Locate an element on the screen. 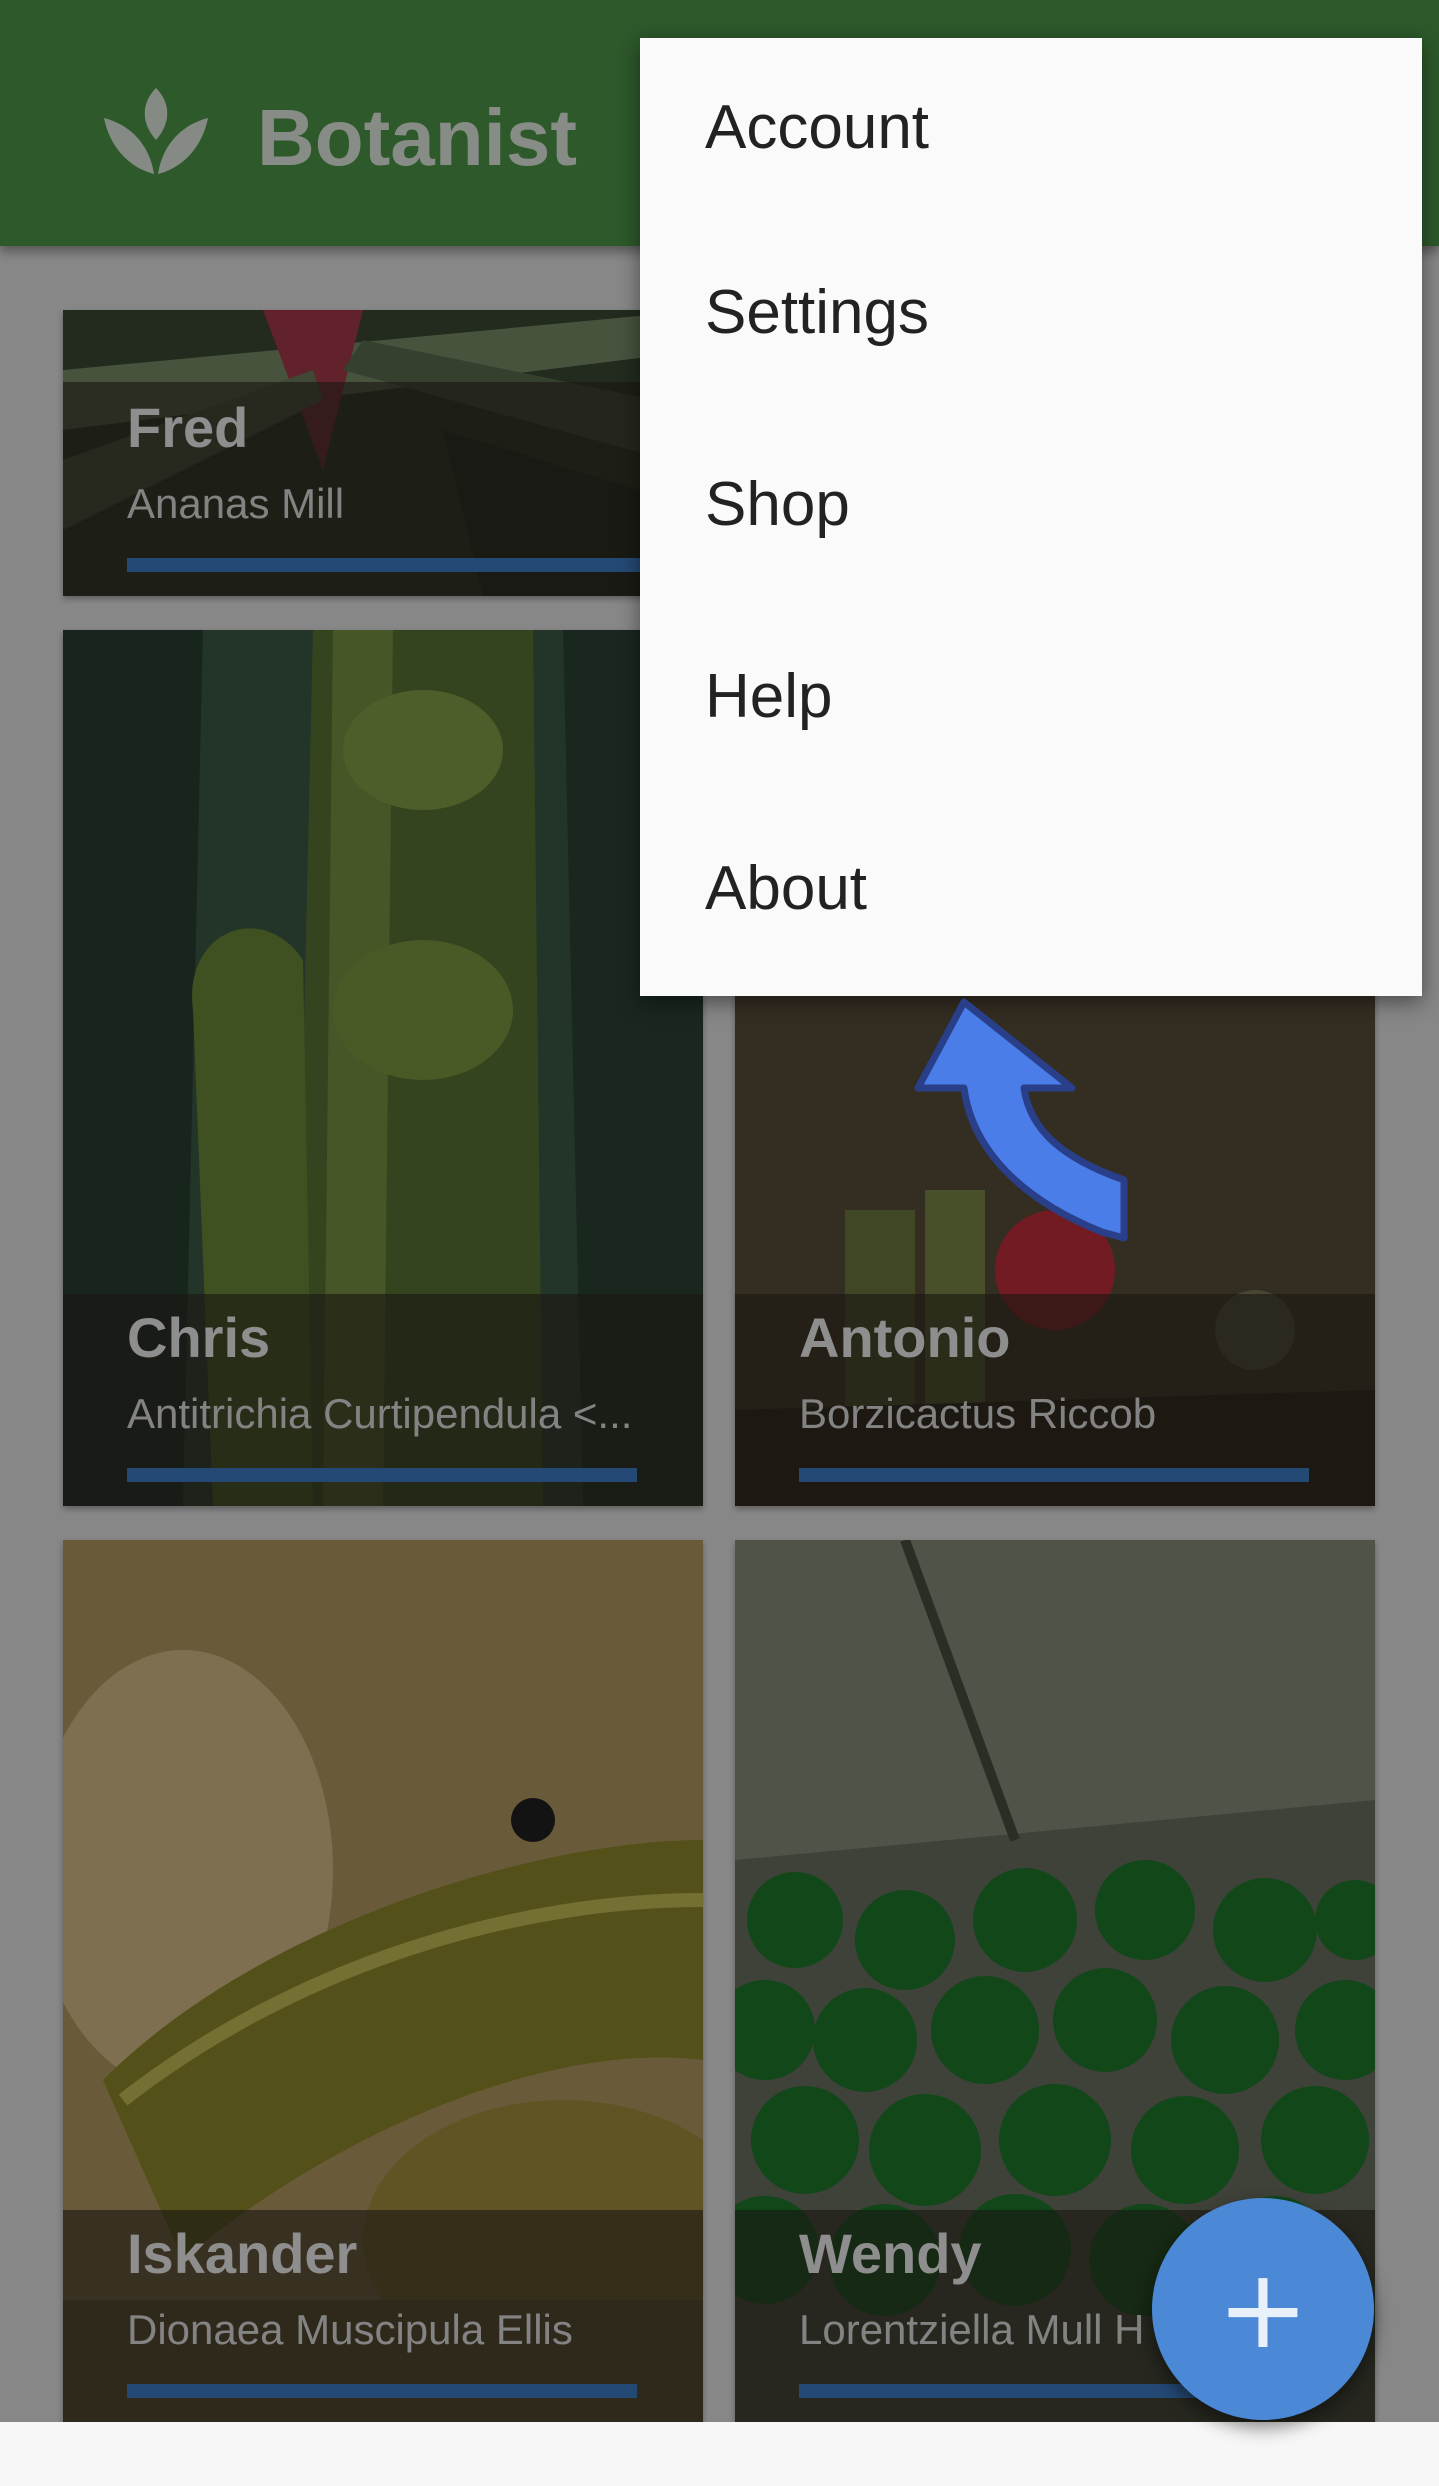 This screenshot has height=2486, width=1439. menu-item-about: About is located at coordinates (1031, 888).